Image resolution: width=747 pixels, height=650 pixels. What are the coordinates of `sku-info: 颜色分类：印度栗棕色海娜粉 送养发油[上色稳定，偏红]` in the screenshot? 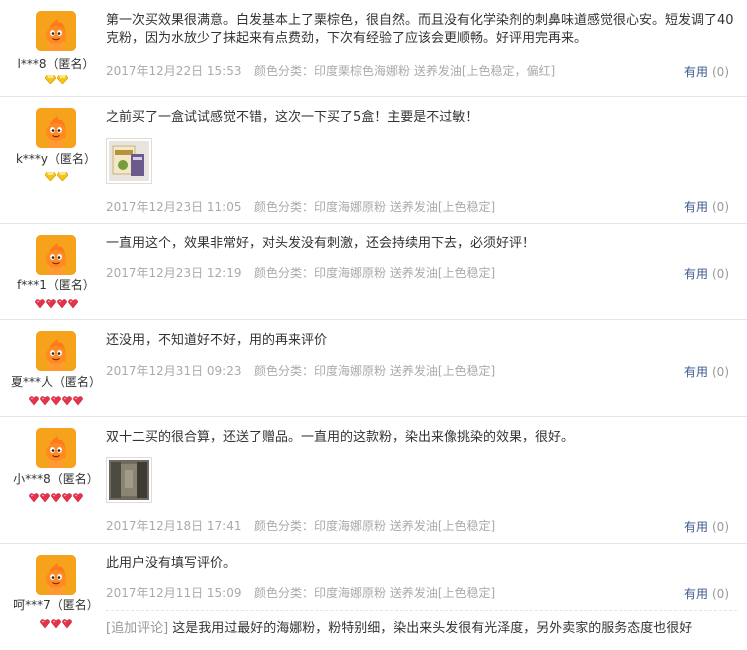 It's located at (405, 71).